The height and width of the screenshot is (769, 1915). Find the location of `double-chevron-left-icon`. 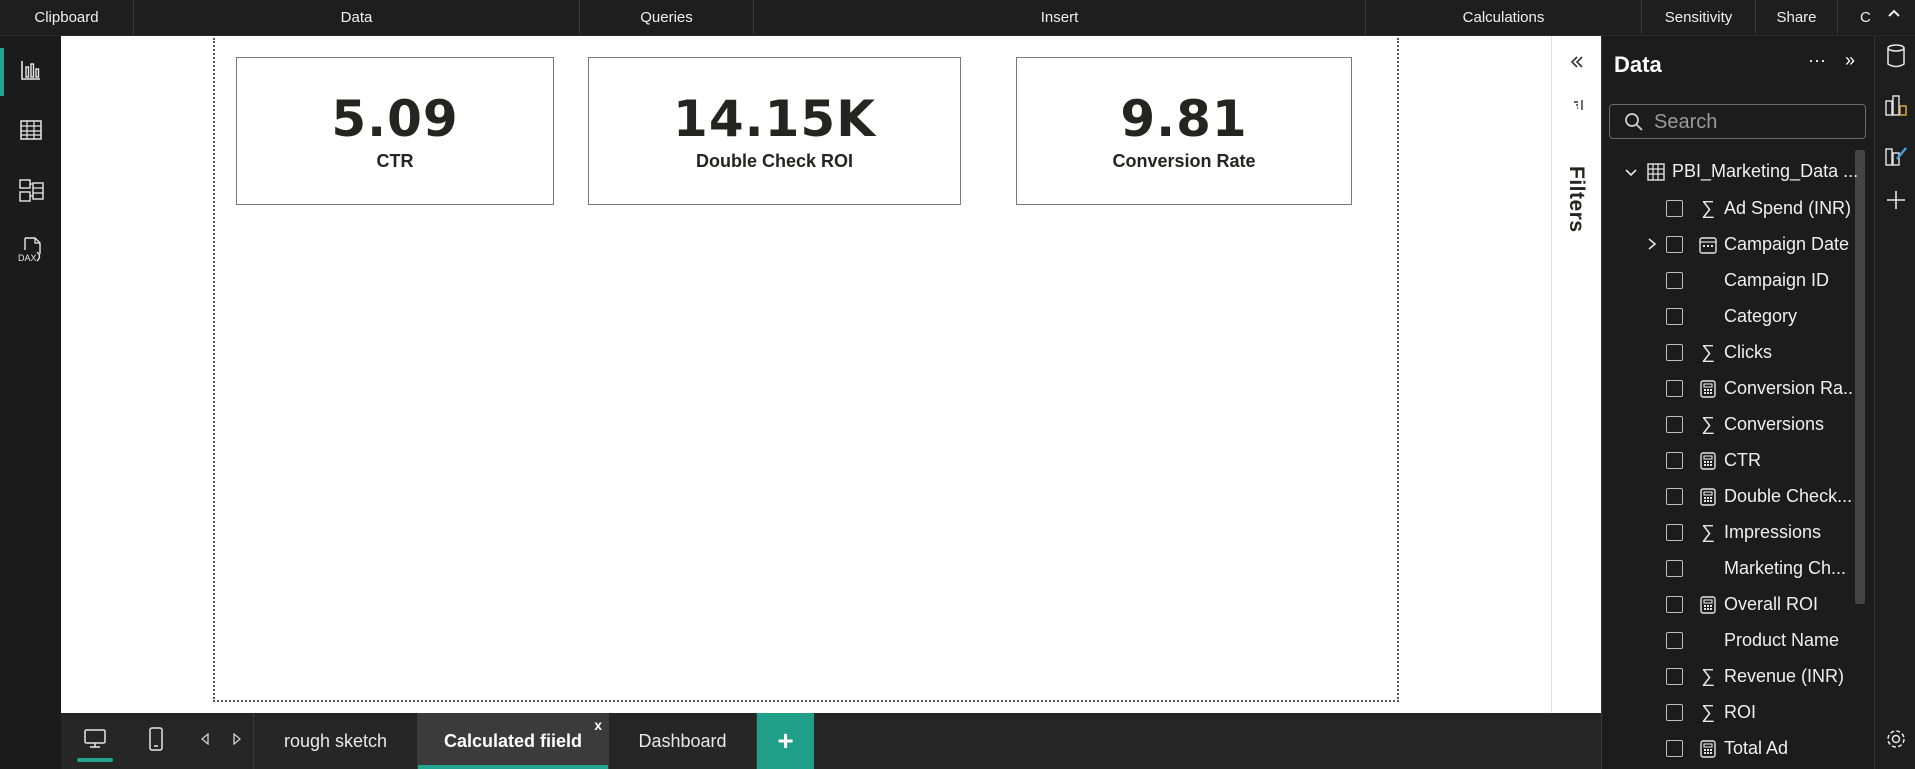

double-chevron-left-icon is located at coordinates (1577, 64).